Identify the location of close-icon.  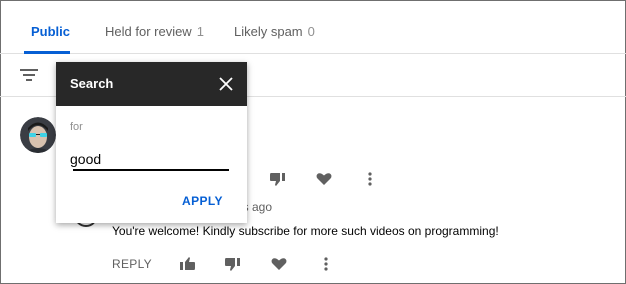
(226, 84).